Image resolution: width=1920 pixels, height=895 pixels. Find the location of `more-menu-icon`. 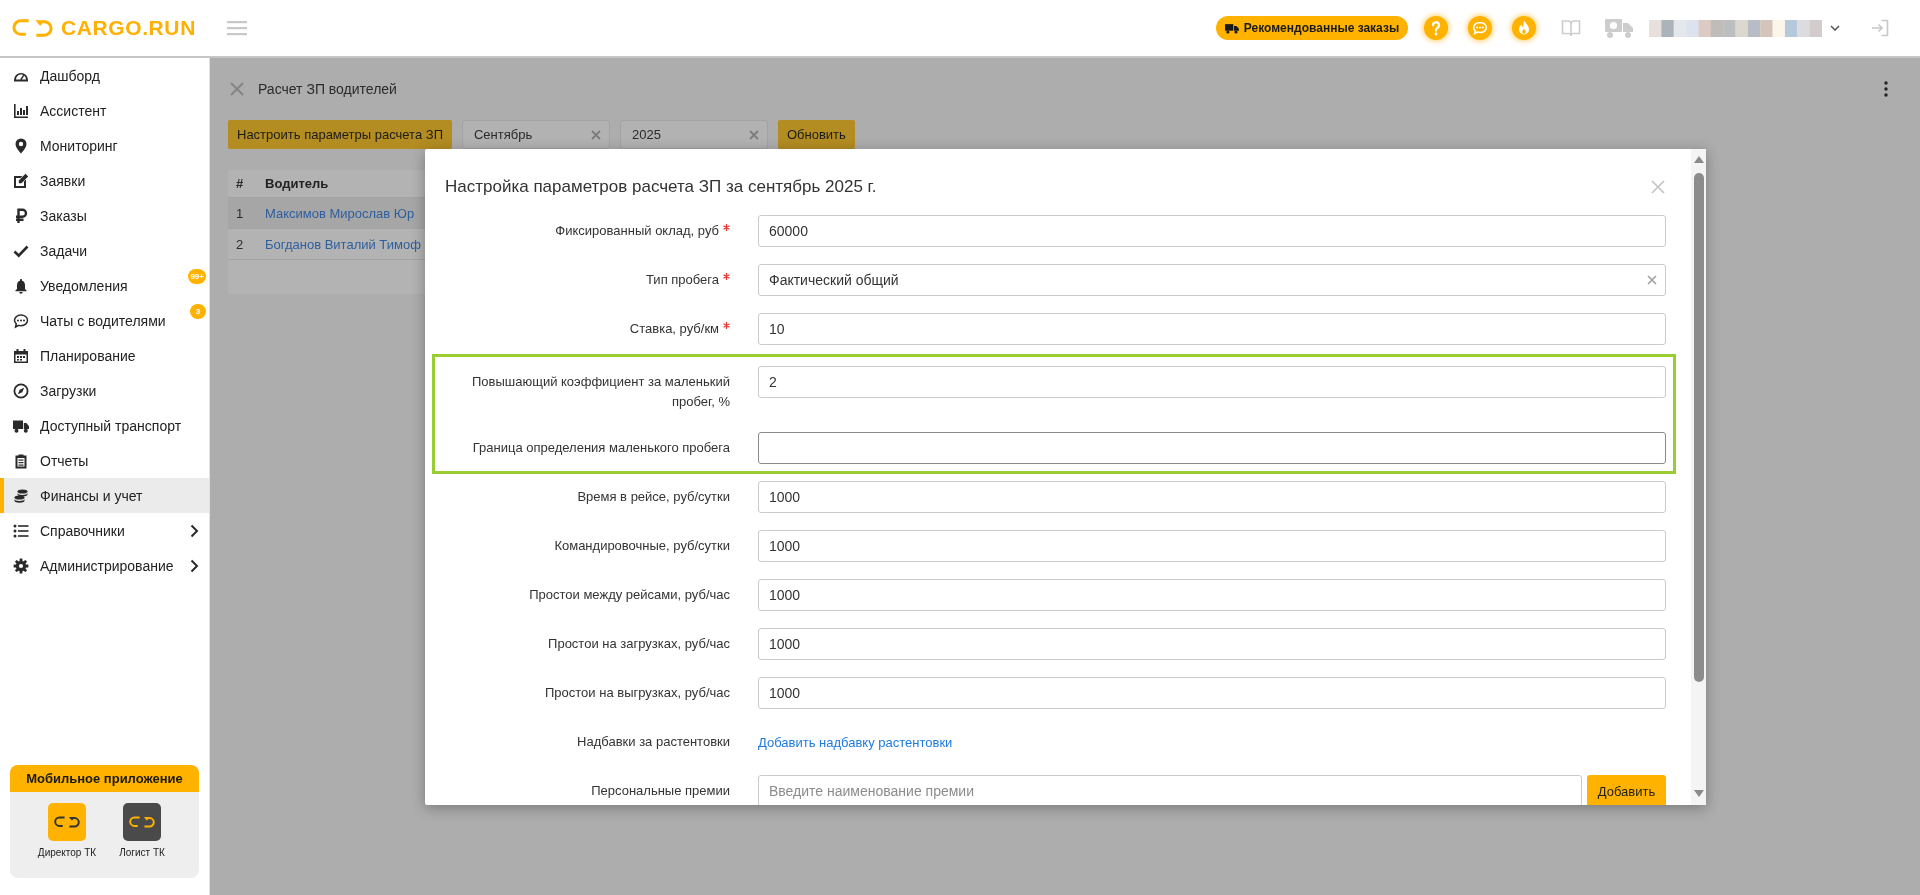

more-menu-icon is located at coordinates (1886, 89).